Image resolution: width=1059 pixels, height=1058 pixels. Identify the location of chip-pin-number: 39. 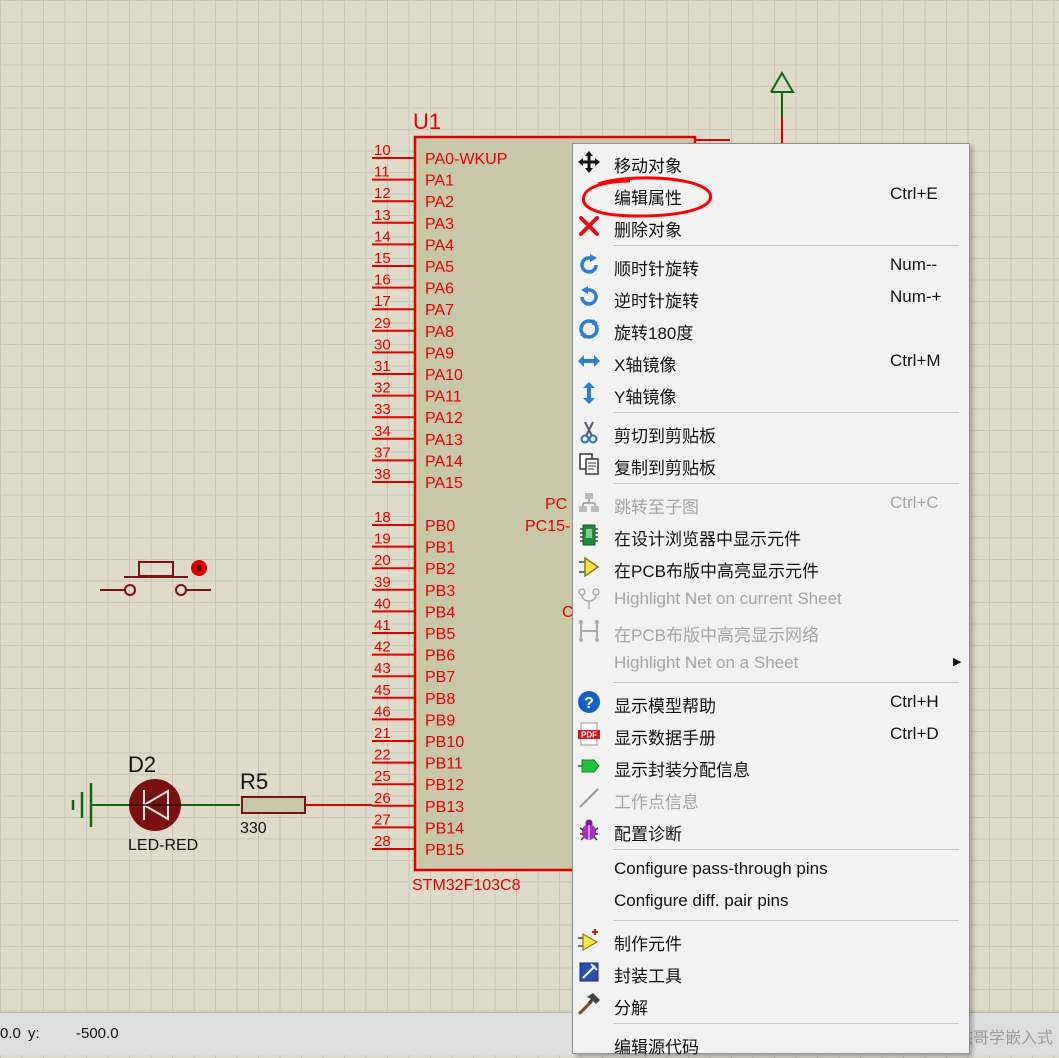
(382, 582).